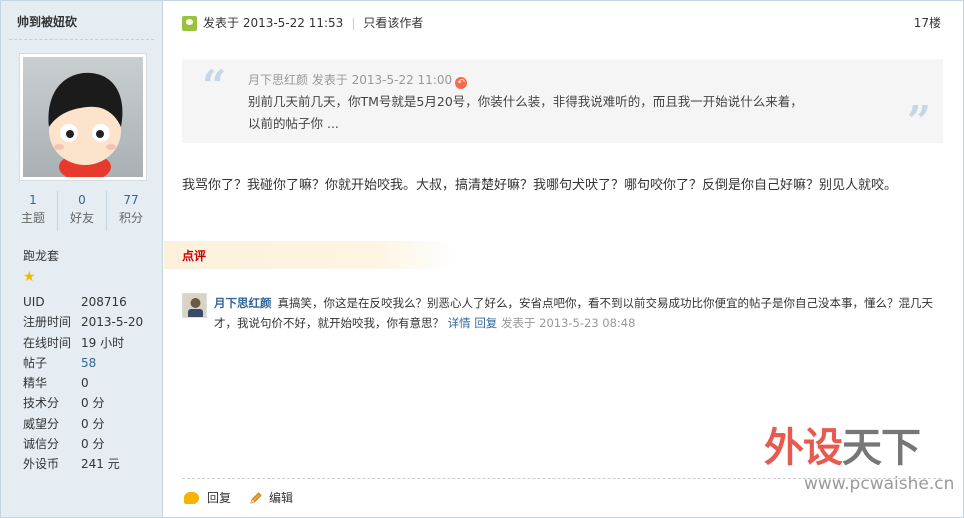 The height and width of the screenshot is (518, 964). I want to click on info-key: 外设币, so click(41, 464).